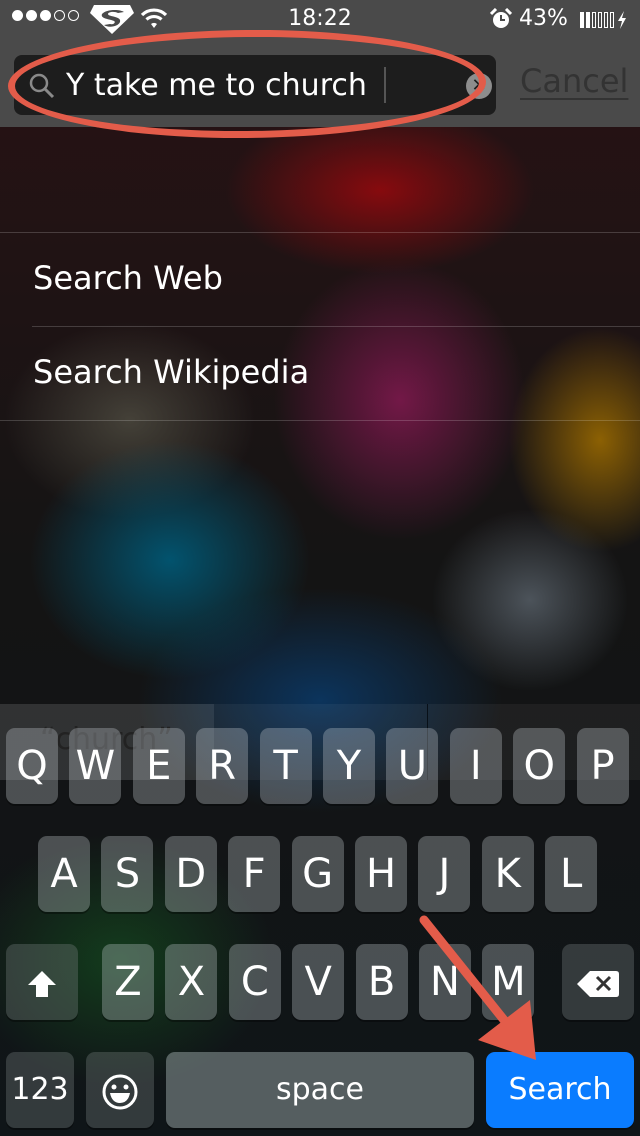 Image resolution: width=640 pixels, height=1136 pixels. Describe the element at coordinates (191, 982) in the screenshot. I see `key-x: X` at that location.